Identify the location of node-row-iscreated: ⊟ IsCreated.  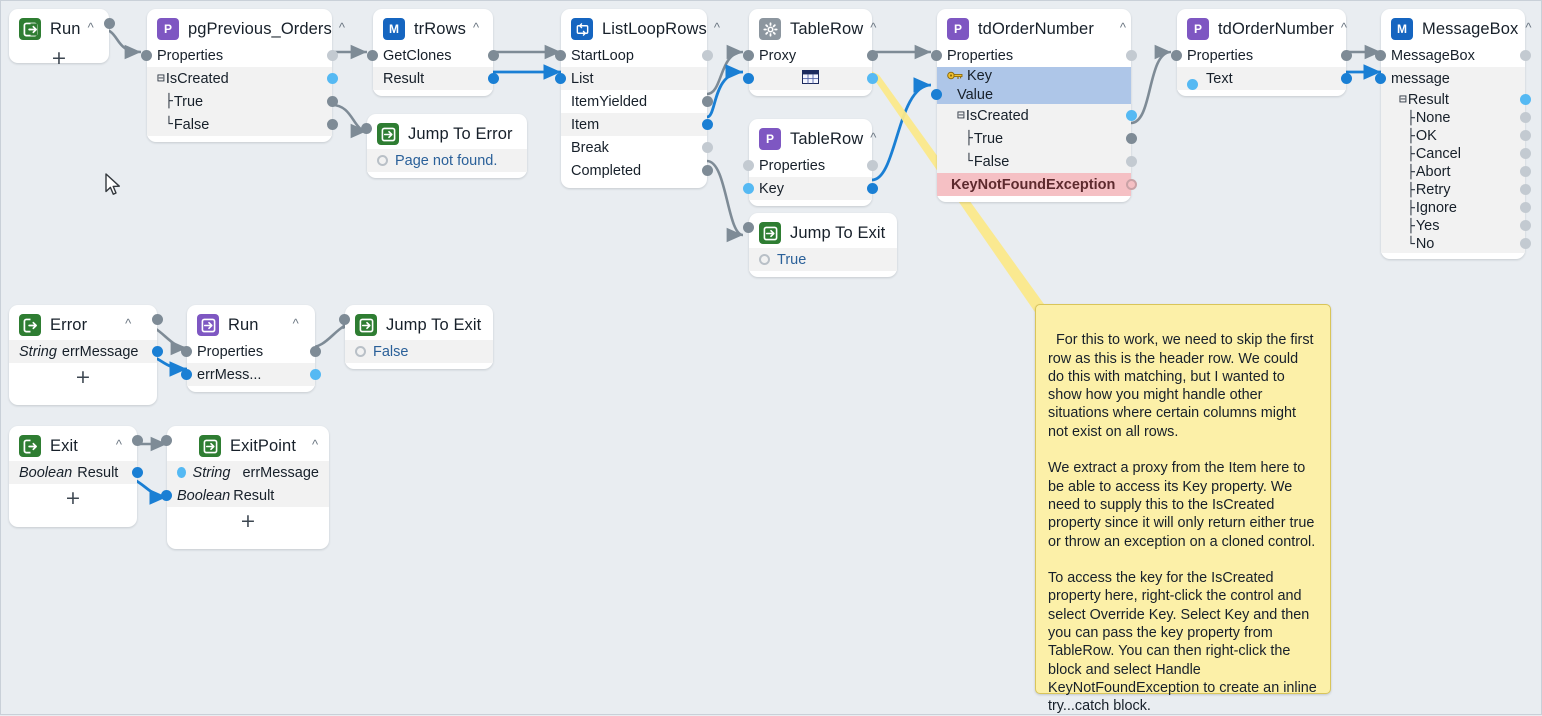
(242, 78).